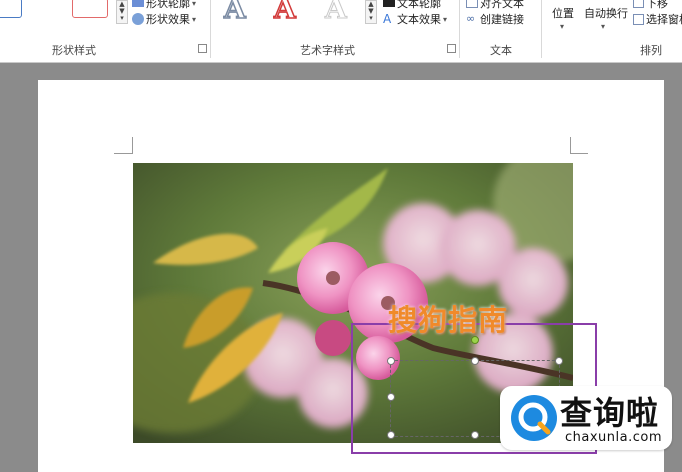 The width and height of the screenshot is (682, 472). I want to click on chaxunla-logo: 查询啦 chaxunla.com, so click(586, 418).